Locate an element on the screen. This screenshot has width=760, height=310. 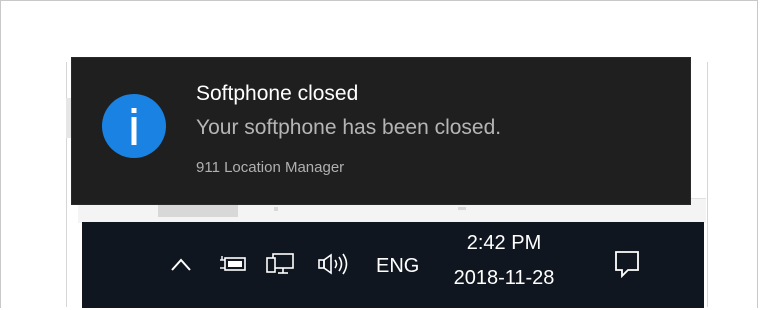
toast-app-name: 911 Location Manager is located at coordinates (270, 167).